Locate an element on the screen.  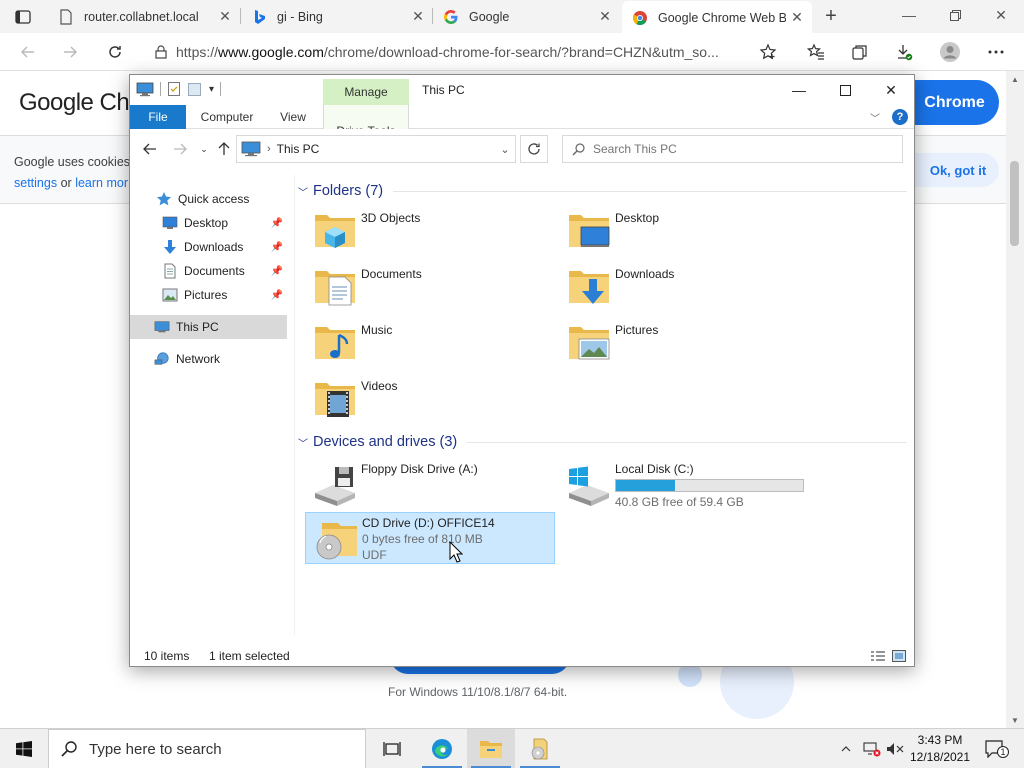
computer-icon is located at coordinates (145, 89).